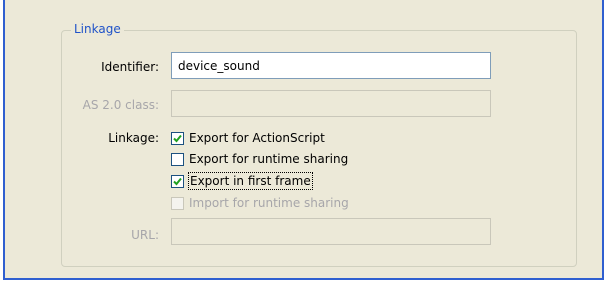  Describe the element at coordinates (145, 235) in the screenshot. I see `url-label: URL:` at that location.